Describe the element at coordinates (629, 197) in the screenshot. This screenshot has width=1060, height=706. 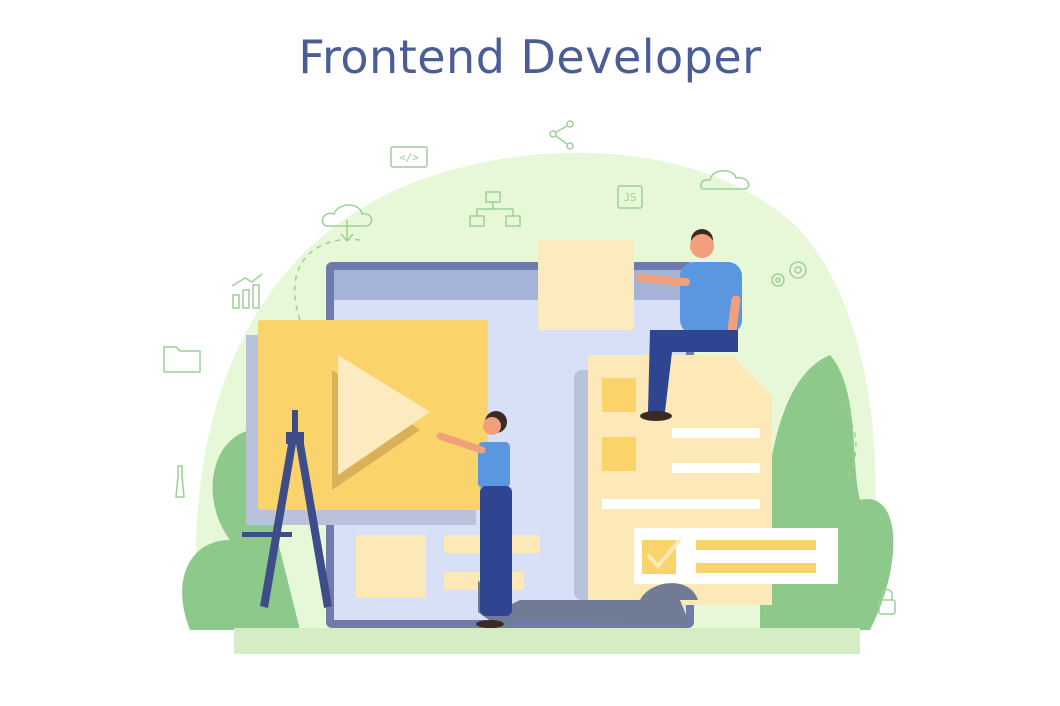
I see `svg-text: JS` at that location.